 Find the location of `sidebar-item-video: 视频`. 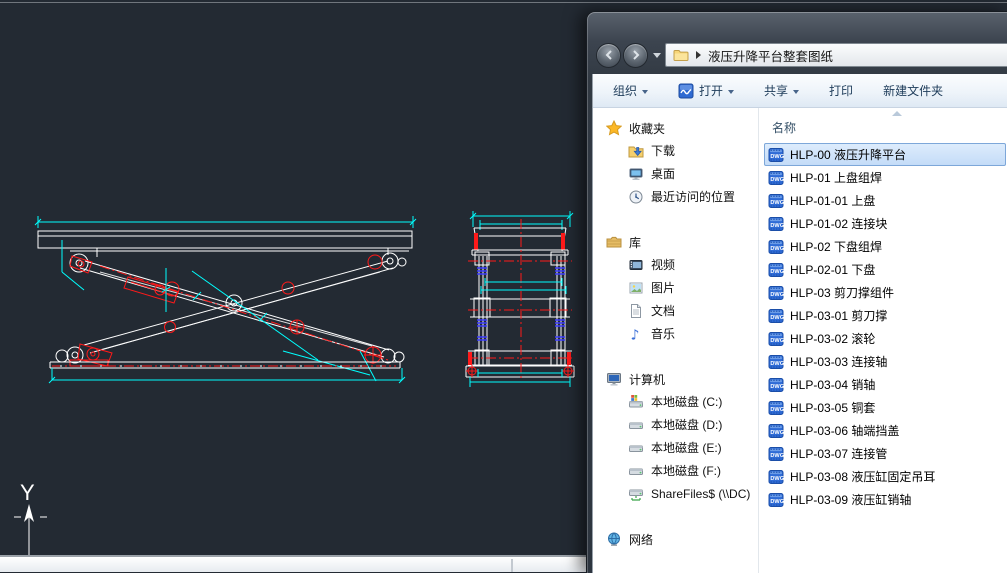

sidebar-item-video: 视频 is located at coordinates (675, 264).